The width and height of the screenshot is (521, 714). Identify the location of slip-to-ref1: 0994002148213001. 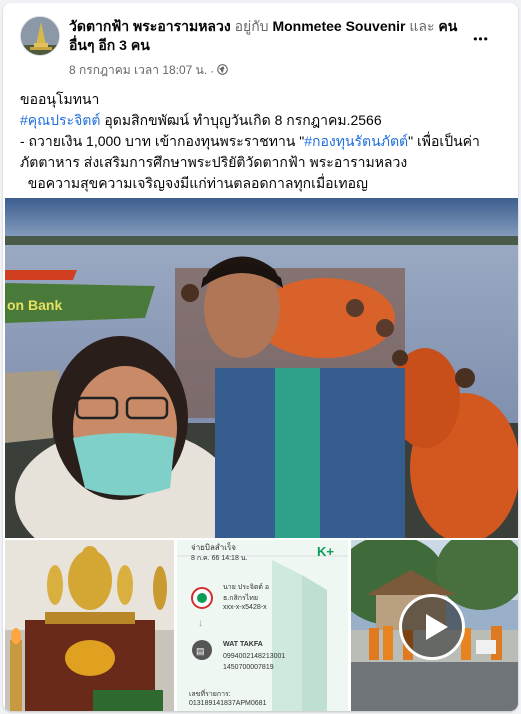
(254, 656).